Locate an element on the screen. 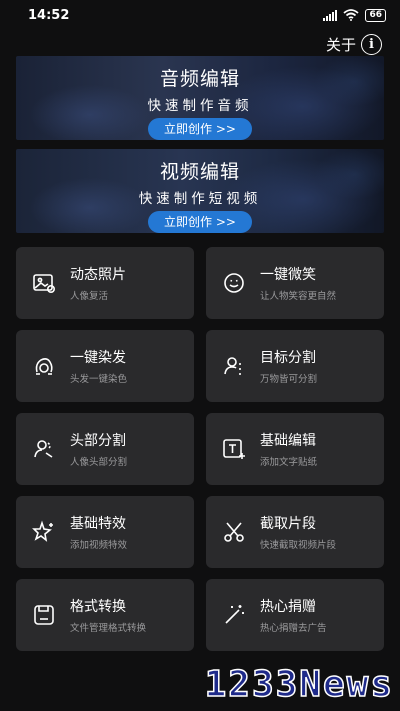 The image size is (400, 711). feature-subtitle: 让人物笑容更自然 is located at coordinates (298, 296).